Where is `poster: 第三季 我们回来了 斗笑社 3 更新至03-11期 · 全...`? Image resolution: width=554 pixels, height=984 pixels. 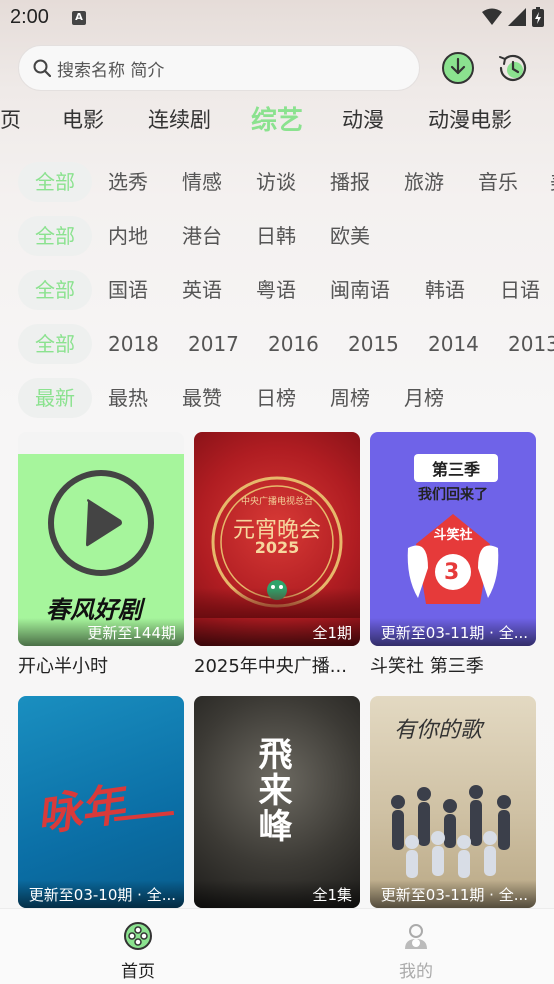
poster: 第三季 我们回来了 斗笑社 3 更新至03-11期 · 全... is located at coordinates (453, 539).